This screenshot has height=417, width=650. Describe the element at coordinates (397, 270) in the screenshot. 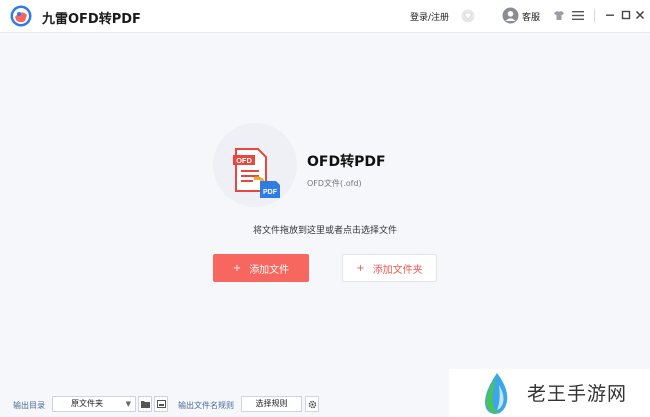

I see `add-folder-label: 添加文件夹` at that location.